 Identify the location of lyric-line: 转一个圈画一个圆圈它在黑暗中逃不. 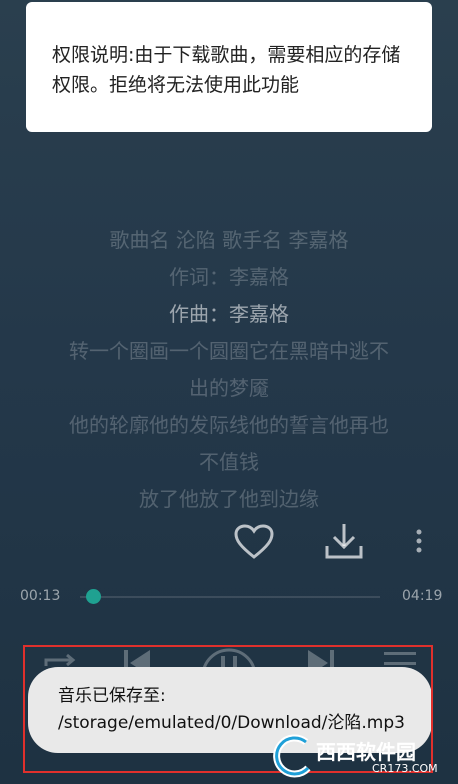
(229, 351).